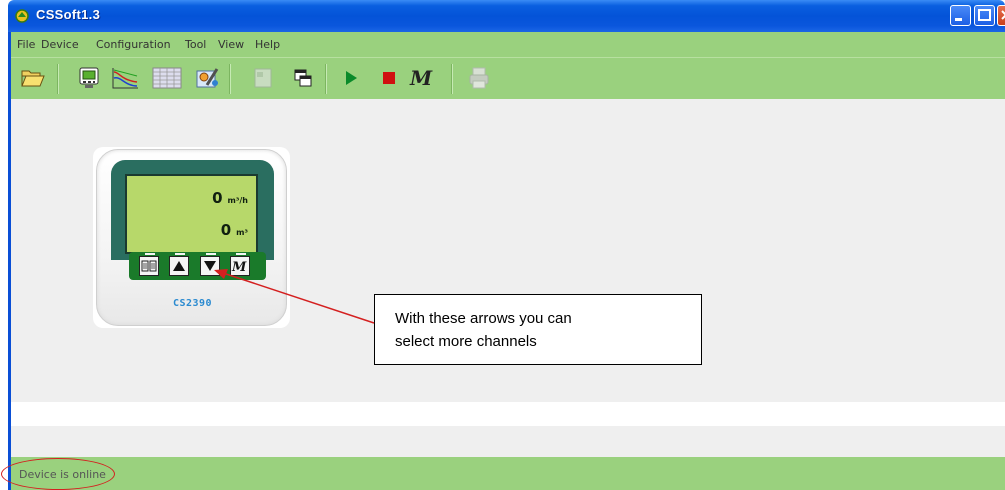 The height and width of the screenshot is (490, 1005). I want to click on stop-icon, so click(389, 78).